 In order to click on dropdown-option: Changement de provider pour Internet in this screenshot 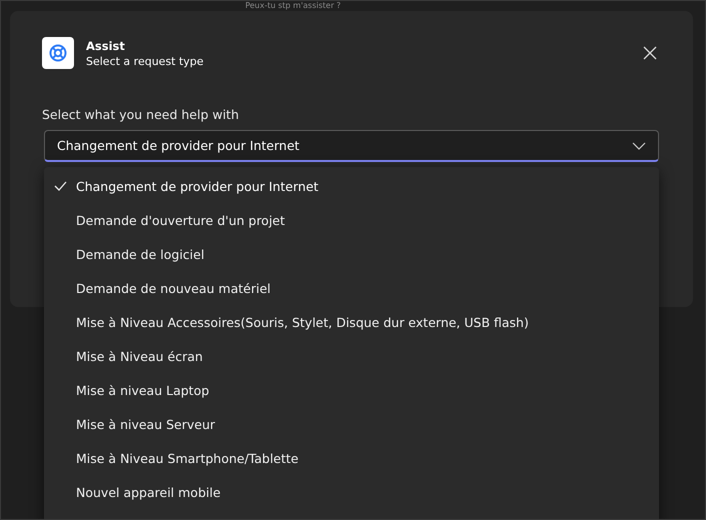, I will do `click(351, 186)`.